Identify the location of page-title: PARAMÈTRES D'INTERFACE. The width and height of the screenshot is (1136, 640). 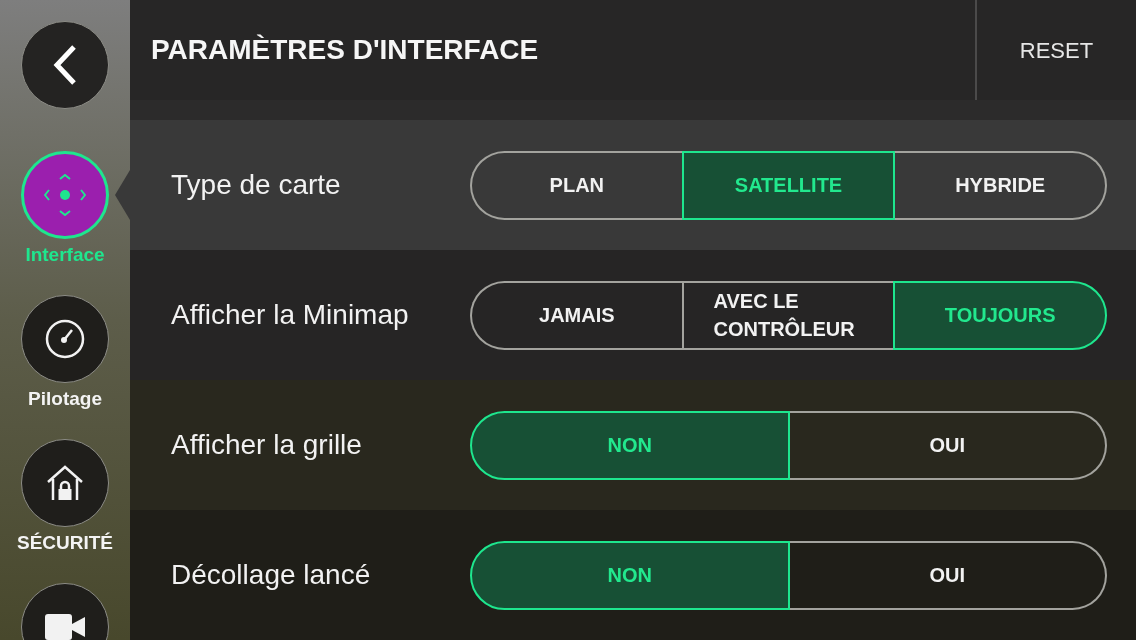
(345, 50).